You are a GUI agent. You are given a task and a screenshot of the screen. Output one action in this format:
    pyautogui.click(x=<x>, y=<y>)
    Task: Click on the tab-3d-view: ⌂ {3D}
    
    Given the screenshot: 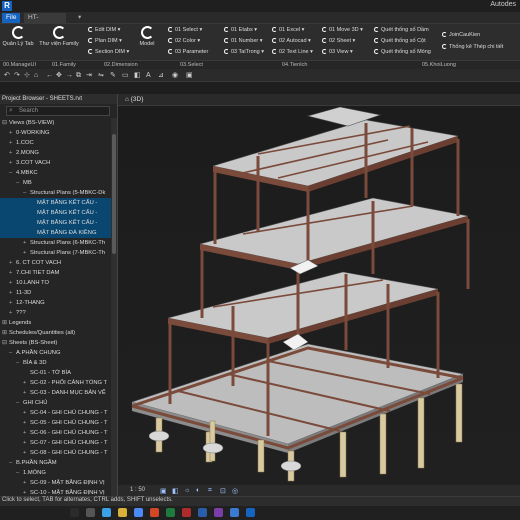 What is the action you would take?
    pyautogui.click(x=134, y=100)
    